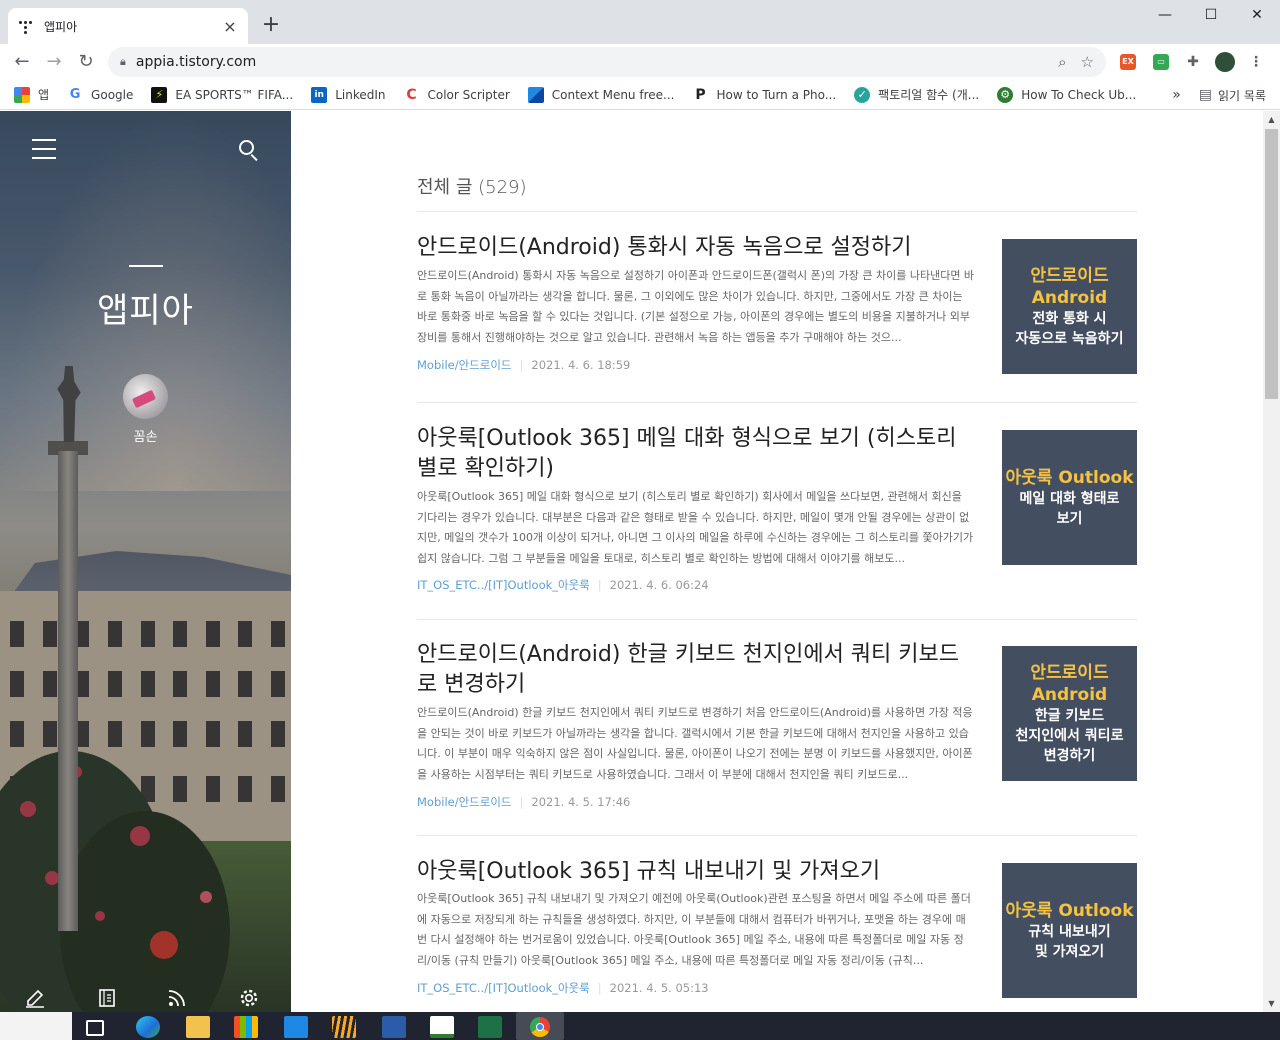 The height and width of the screenshot is (1040, 1280). Describe the element at coordinates (1271, 1003) in the screenshot. I see `scroll-down-arrow-icon: ▼` at that location.